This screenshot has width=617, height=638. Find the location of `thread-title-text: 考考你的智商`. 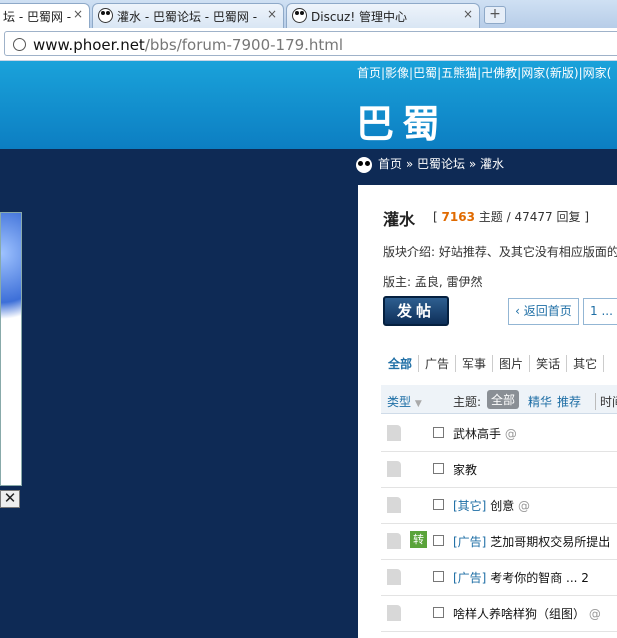

thread-title-text: 考考你的智商 is located at coordinates (526, 578).